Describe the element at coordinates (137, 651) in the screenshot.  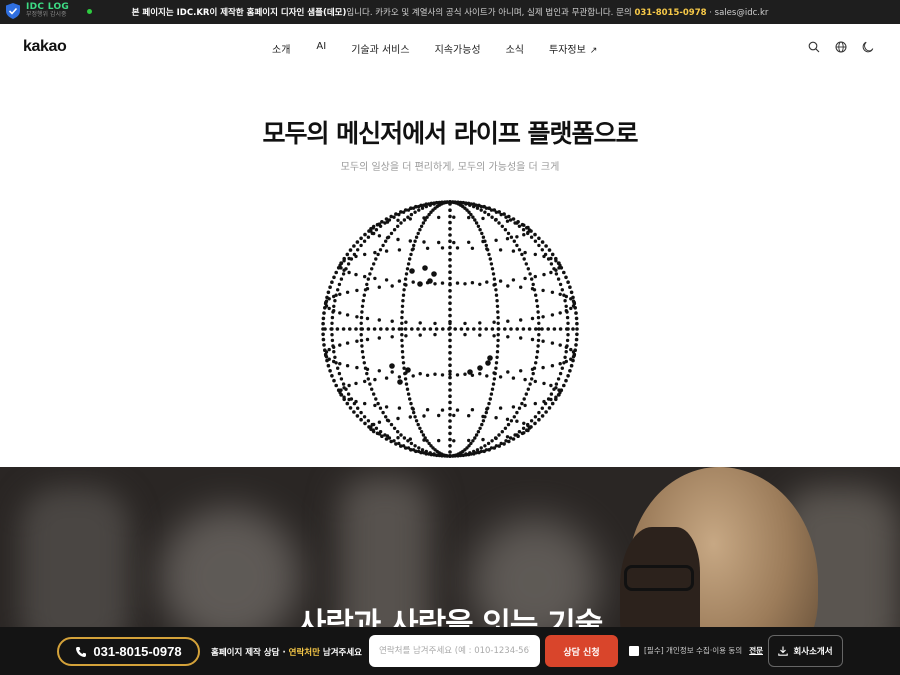
I see `call-number: 031-8015-0978` at that location.